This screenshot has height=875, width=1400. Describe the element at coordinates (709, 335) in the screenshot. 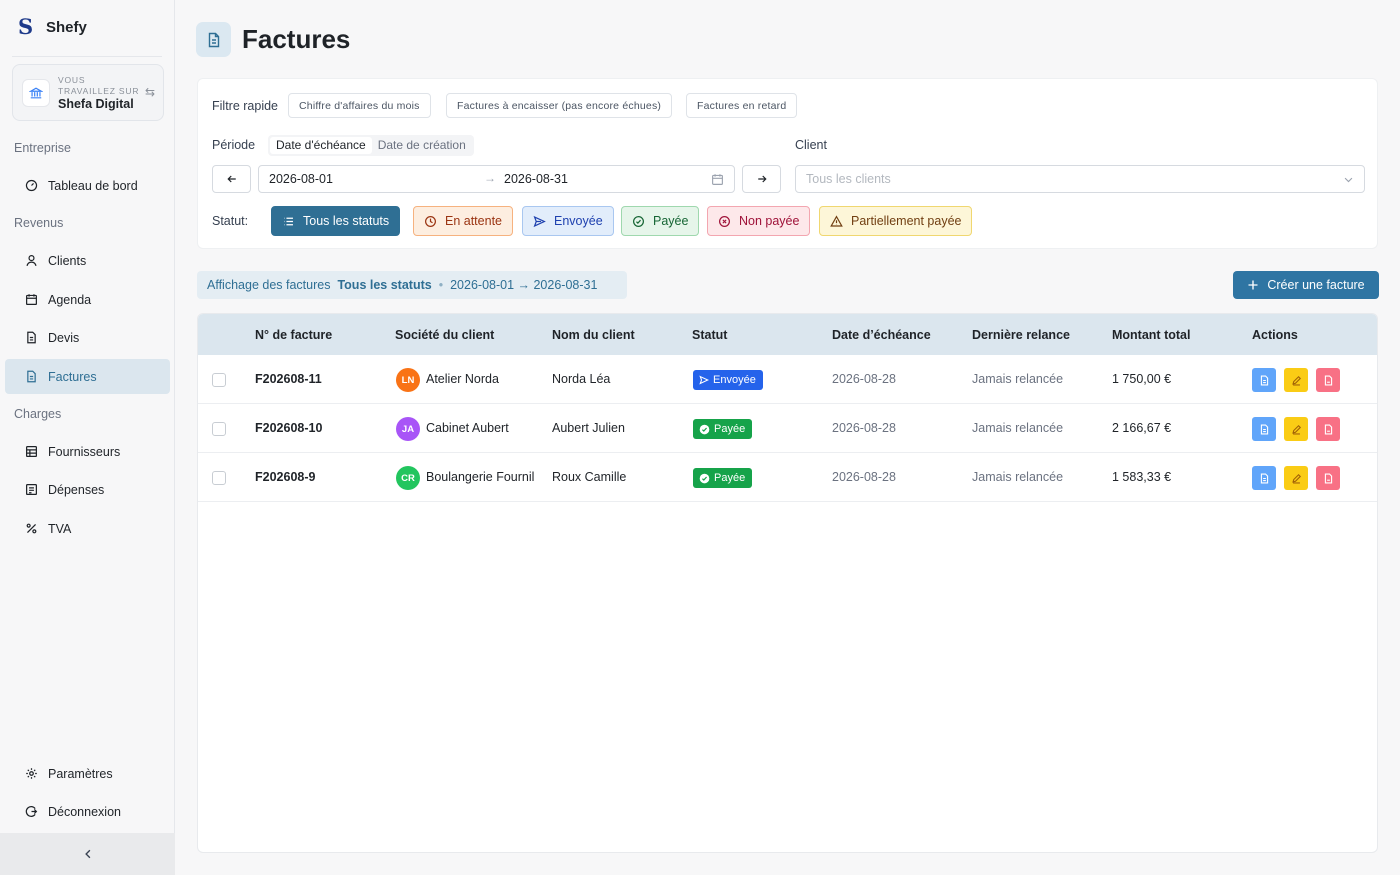

I see `column-header-status: Statut` at that location.